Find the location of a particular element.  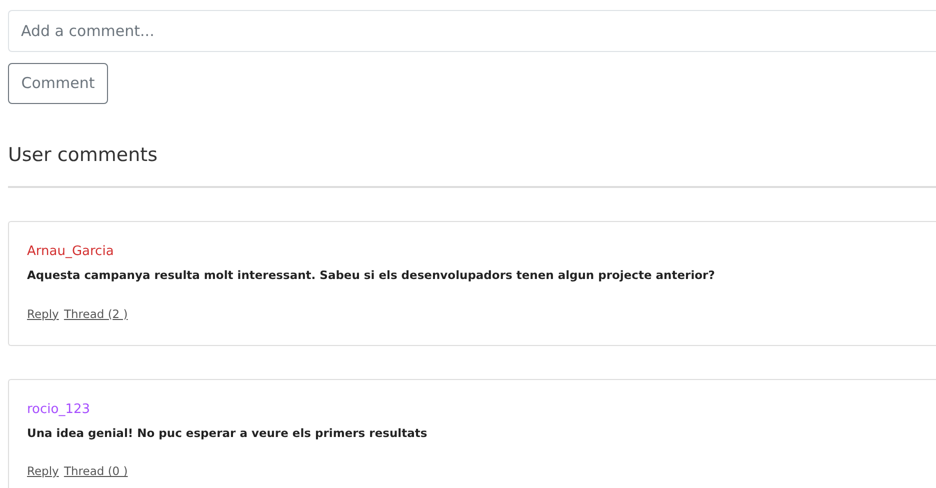

comment-author: Arnau_Garcia is located at coordinates (71, 251).